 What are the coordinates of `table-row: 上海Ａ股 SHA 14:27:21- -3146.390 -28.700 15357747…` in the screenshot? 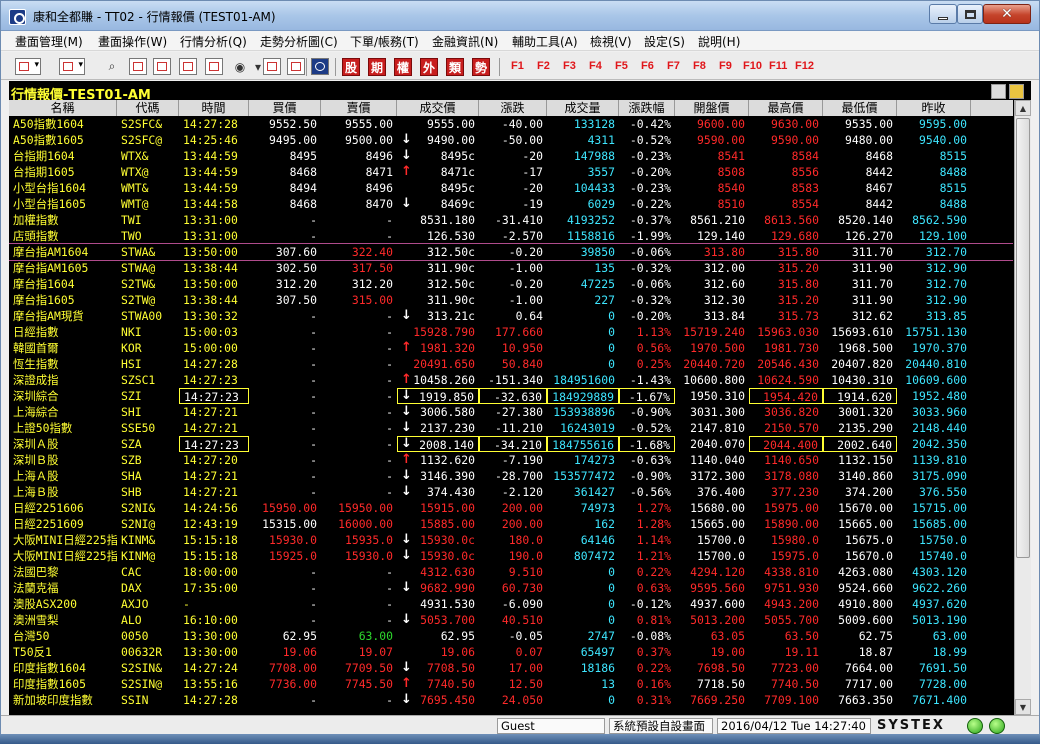 It's located at (511, 476).